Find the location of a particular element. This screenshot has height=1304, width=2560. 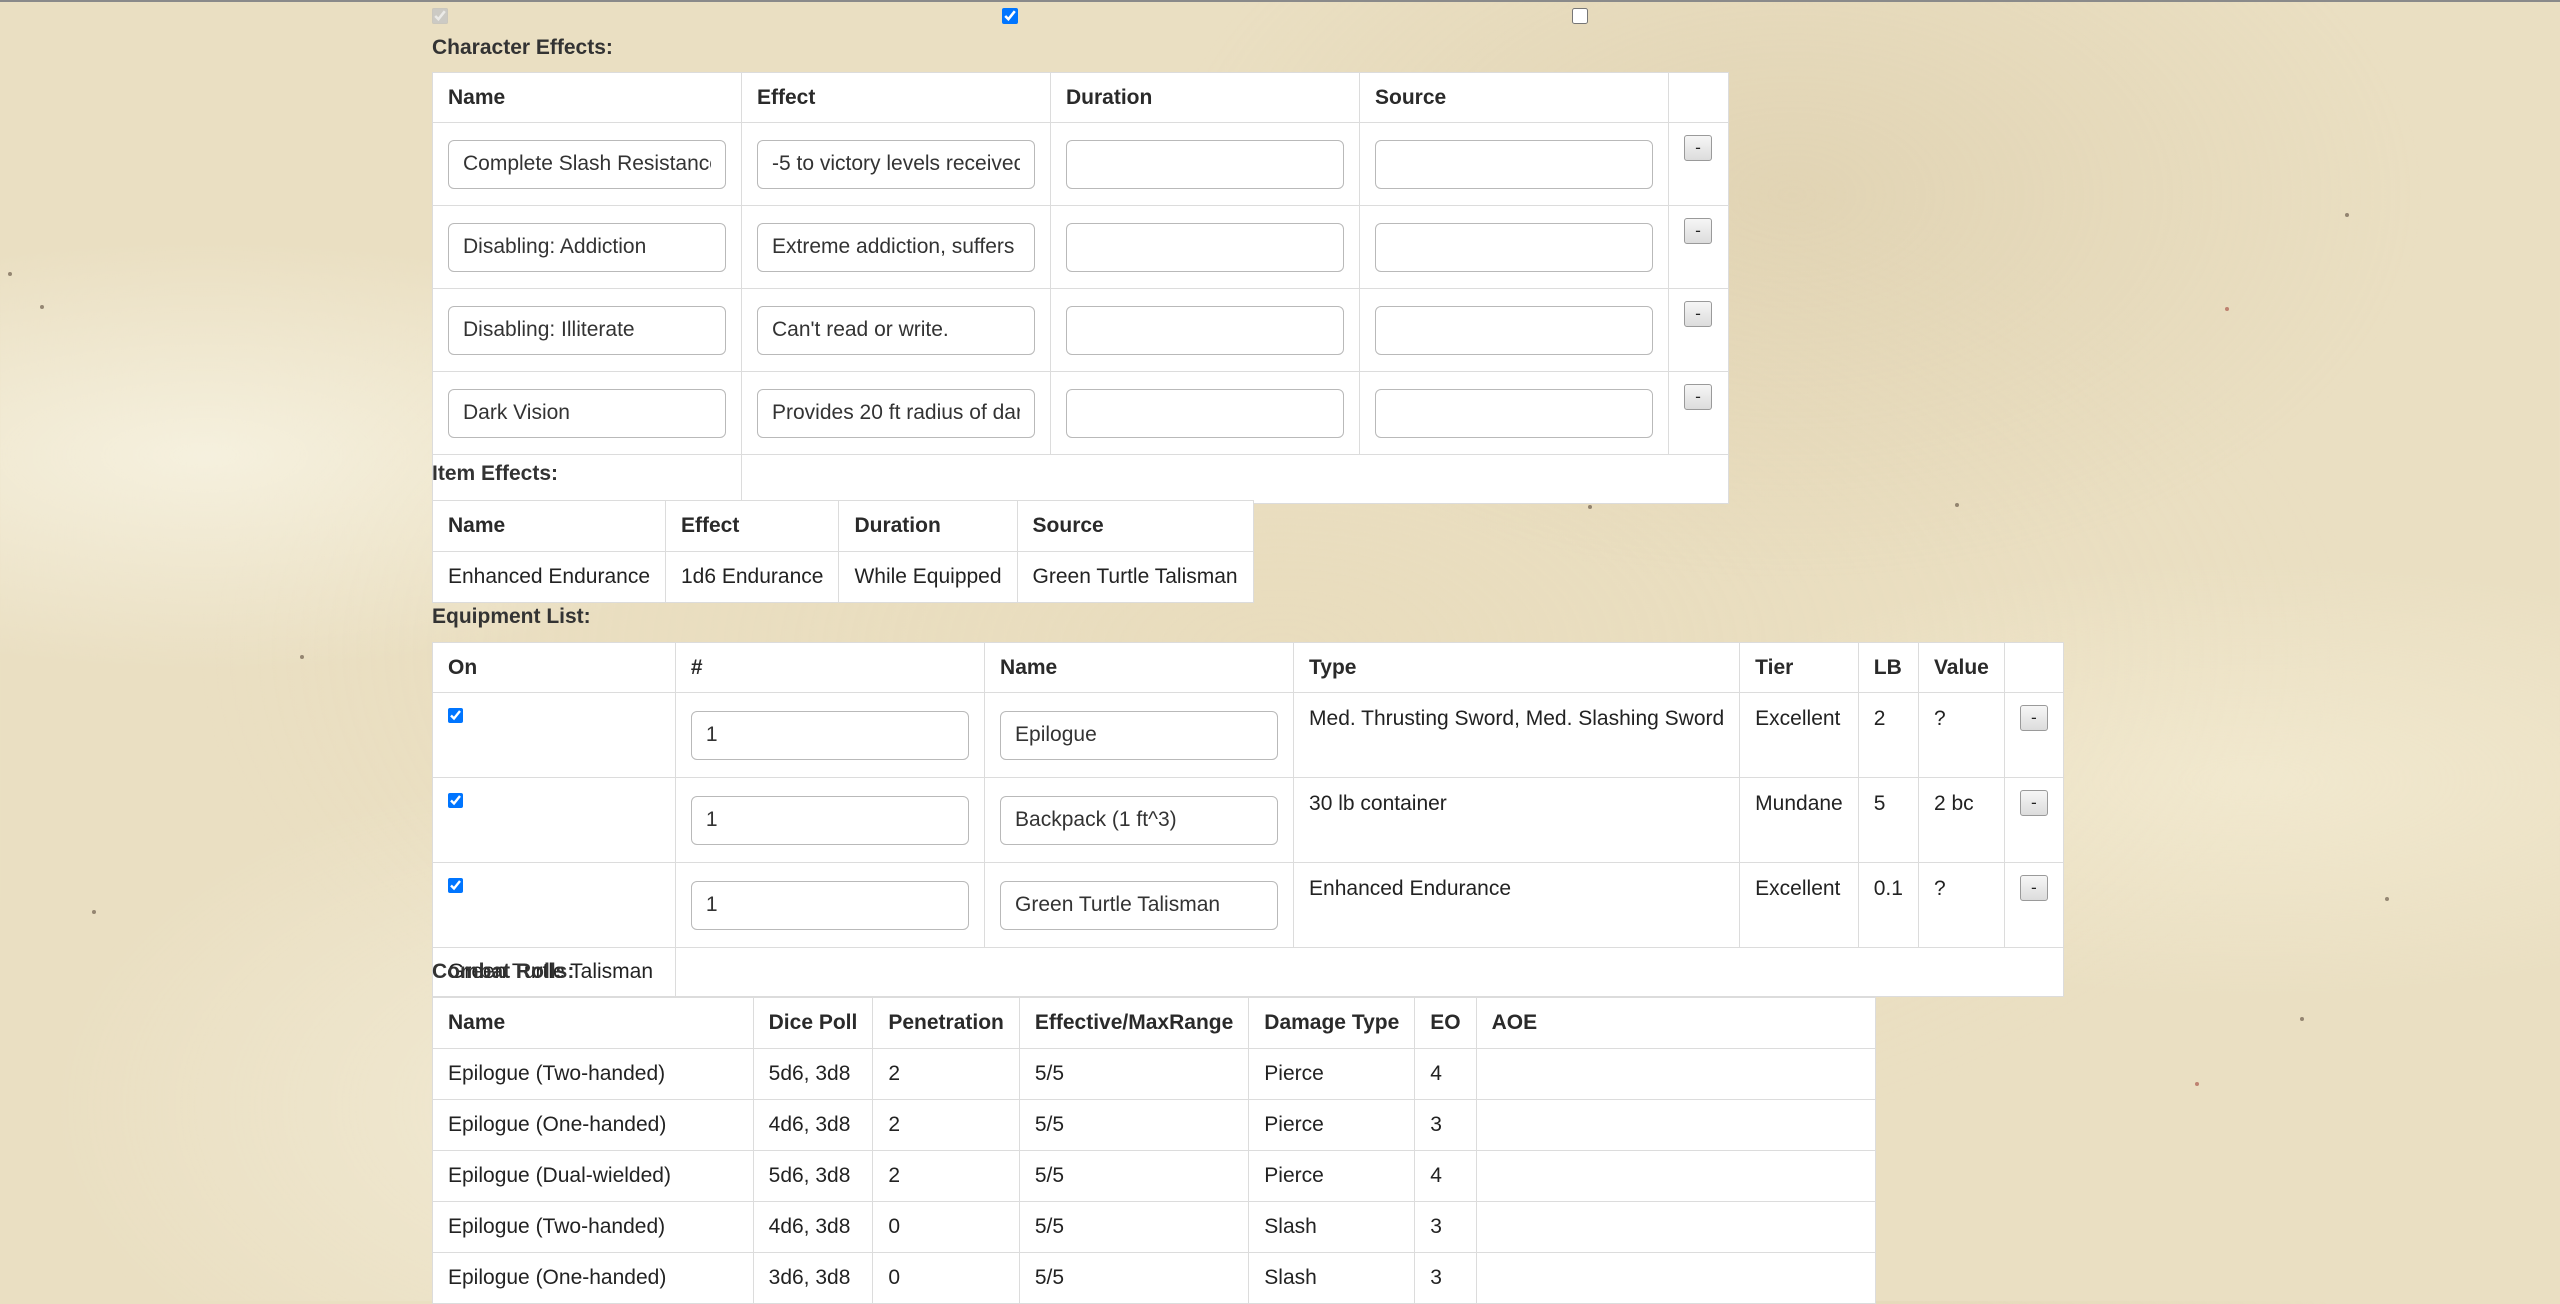

roll-damage-type: Slash is located at coordinates (1332, 1227).